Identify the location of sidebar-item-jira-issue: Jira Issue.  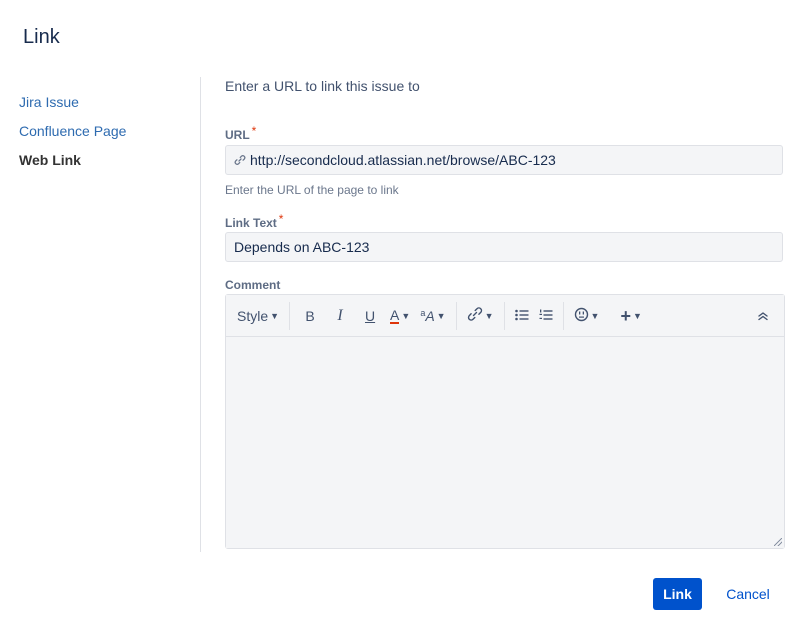
(104, 106).